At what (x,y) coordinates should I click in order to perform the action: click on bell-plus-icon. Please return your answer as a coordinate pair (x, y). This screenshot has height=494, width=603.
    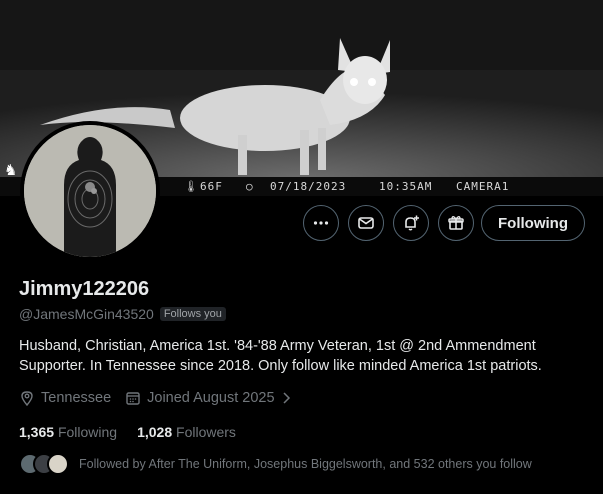
    Looking at the image, I should click on (412, 223).